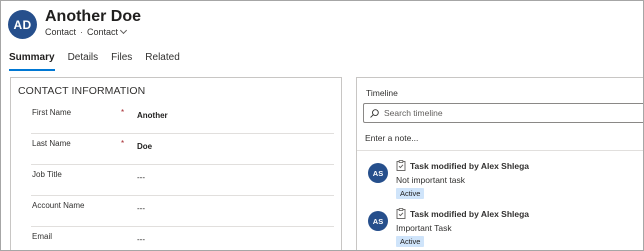 The height and width of the screenshot is (251, 644). I want to click on field-first-name: First Name * Another, so click(182, 118).